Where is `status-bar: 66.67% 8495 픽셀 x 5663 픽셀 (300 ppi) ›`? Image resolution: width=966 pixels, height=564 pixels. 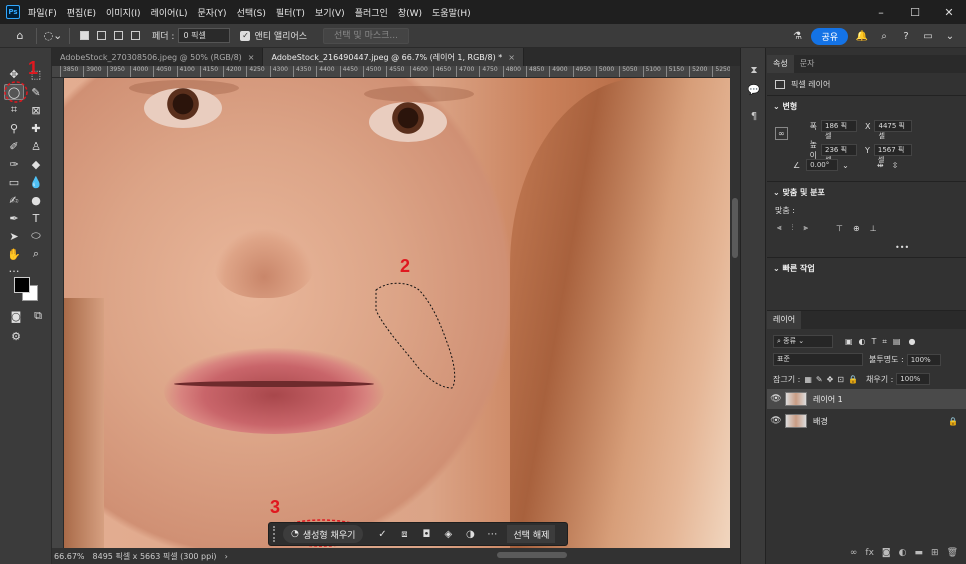 status-bar: 66.67% 8495 픽셀 x 5663 픽셀 (300 ppi) › is located at coordinates (396, 556).